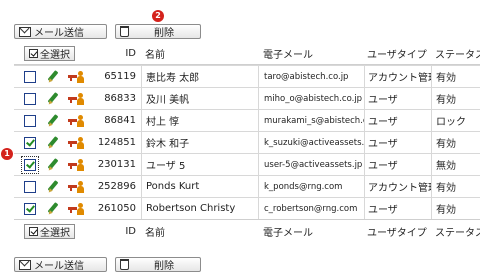 The image size is (480, 280). What do you see at coordinates (116, 142) in the screenshot?
I see `cell-id: 124851` at bounding box center [116, 142].